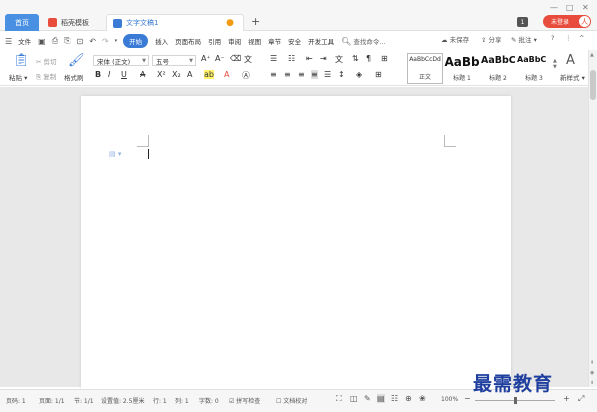  Describe the element at coordinates (354, 398) in the screenshot. I see `read-mode-icon: ◫` at that location.